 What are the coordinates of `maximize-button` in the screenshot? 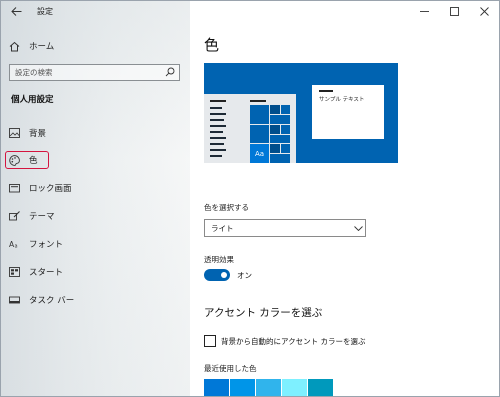 It's located at (454, 11).